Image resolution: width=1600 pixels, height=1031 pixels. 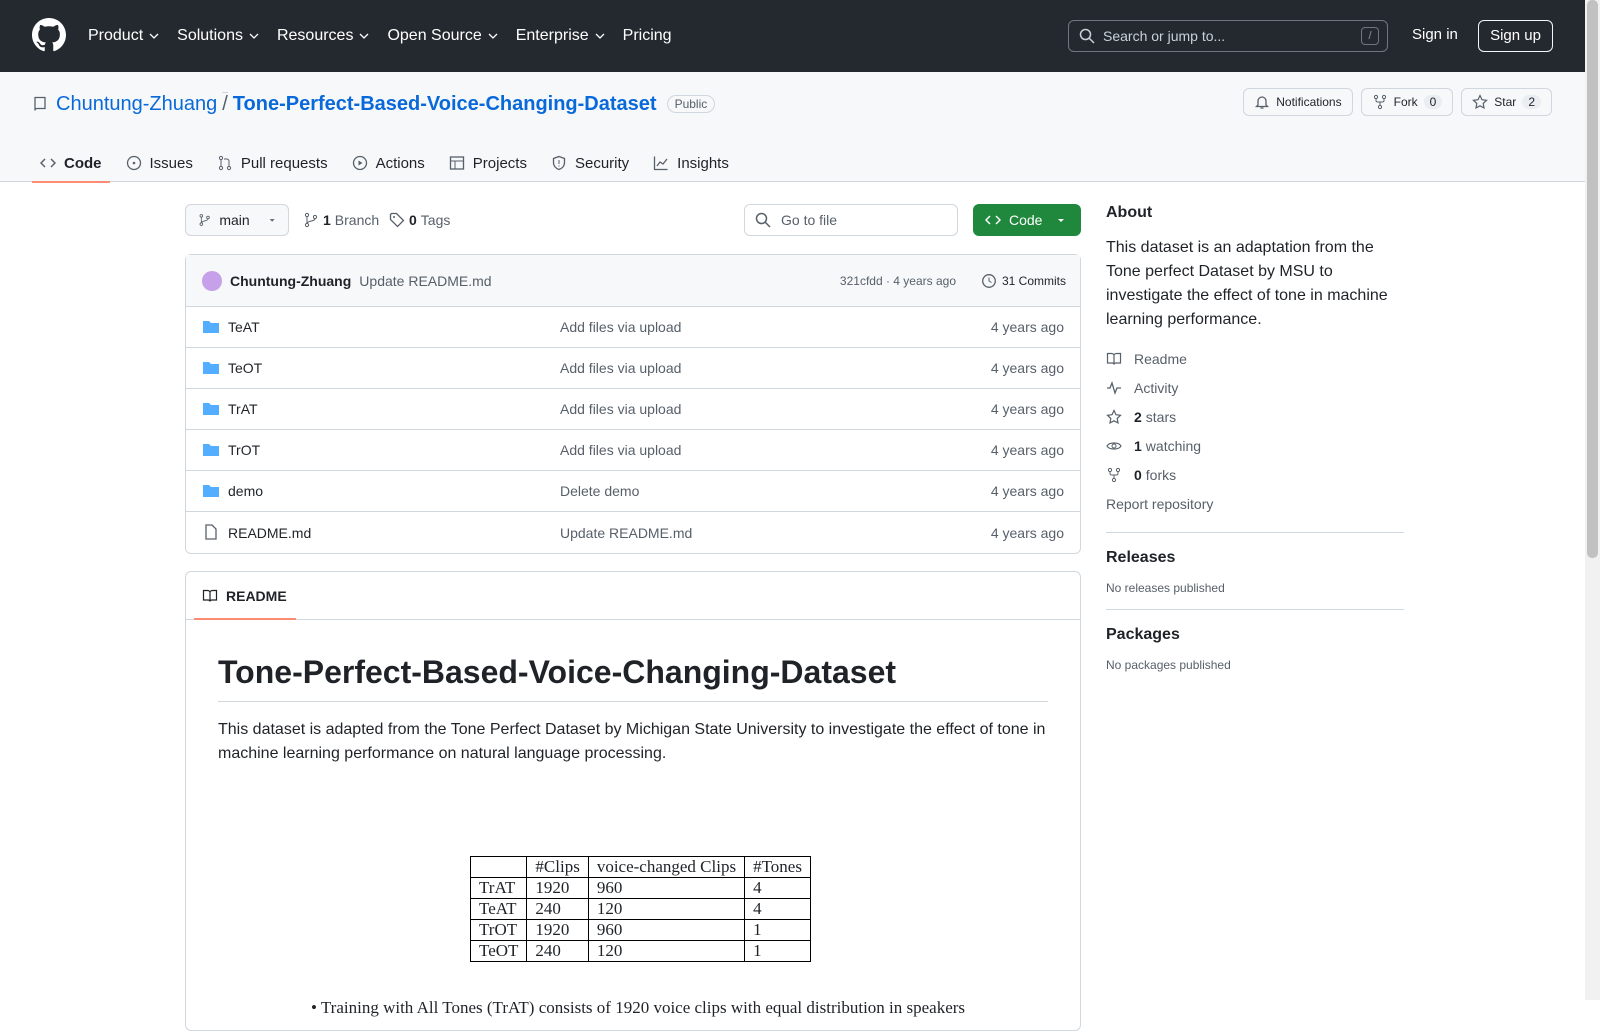 I want to click on tab-insights: Insights, so click(x=691, y=163).